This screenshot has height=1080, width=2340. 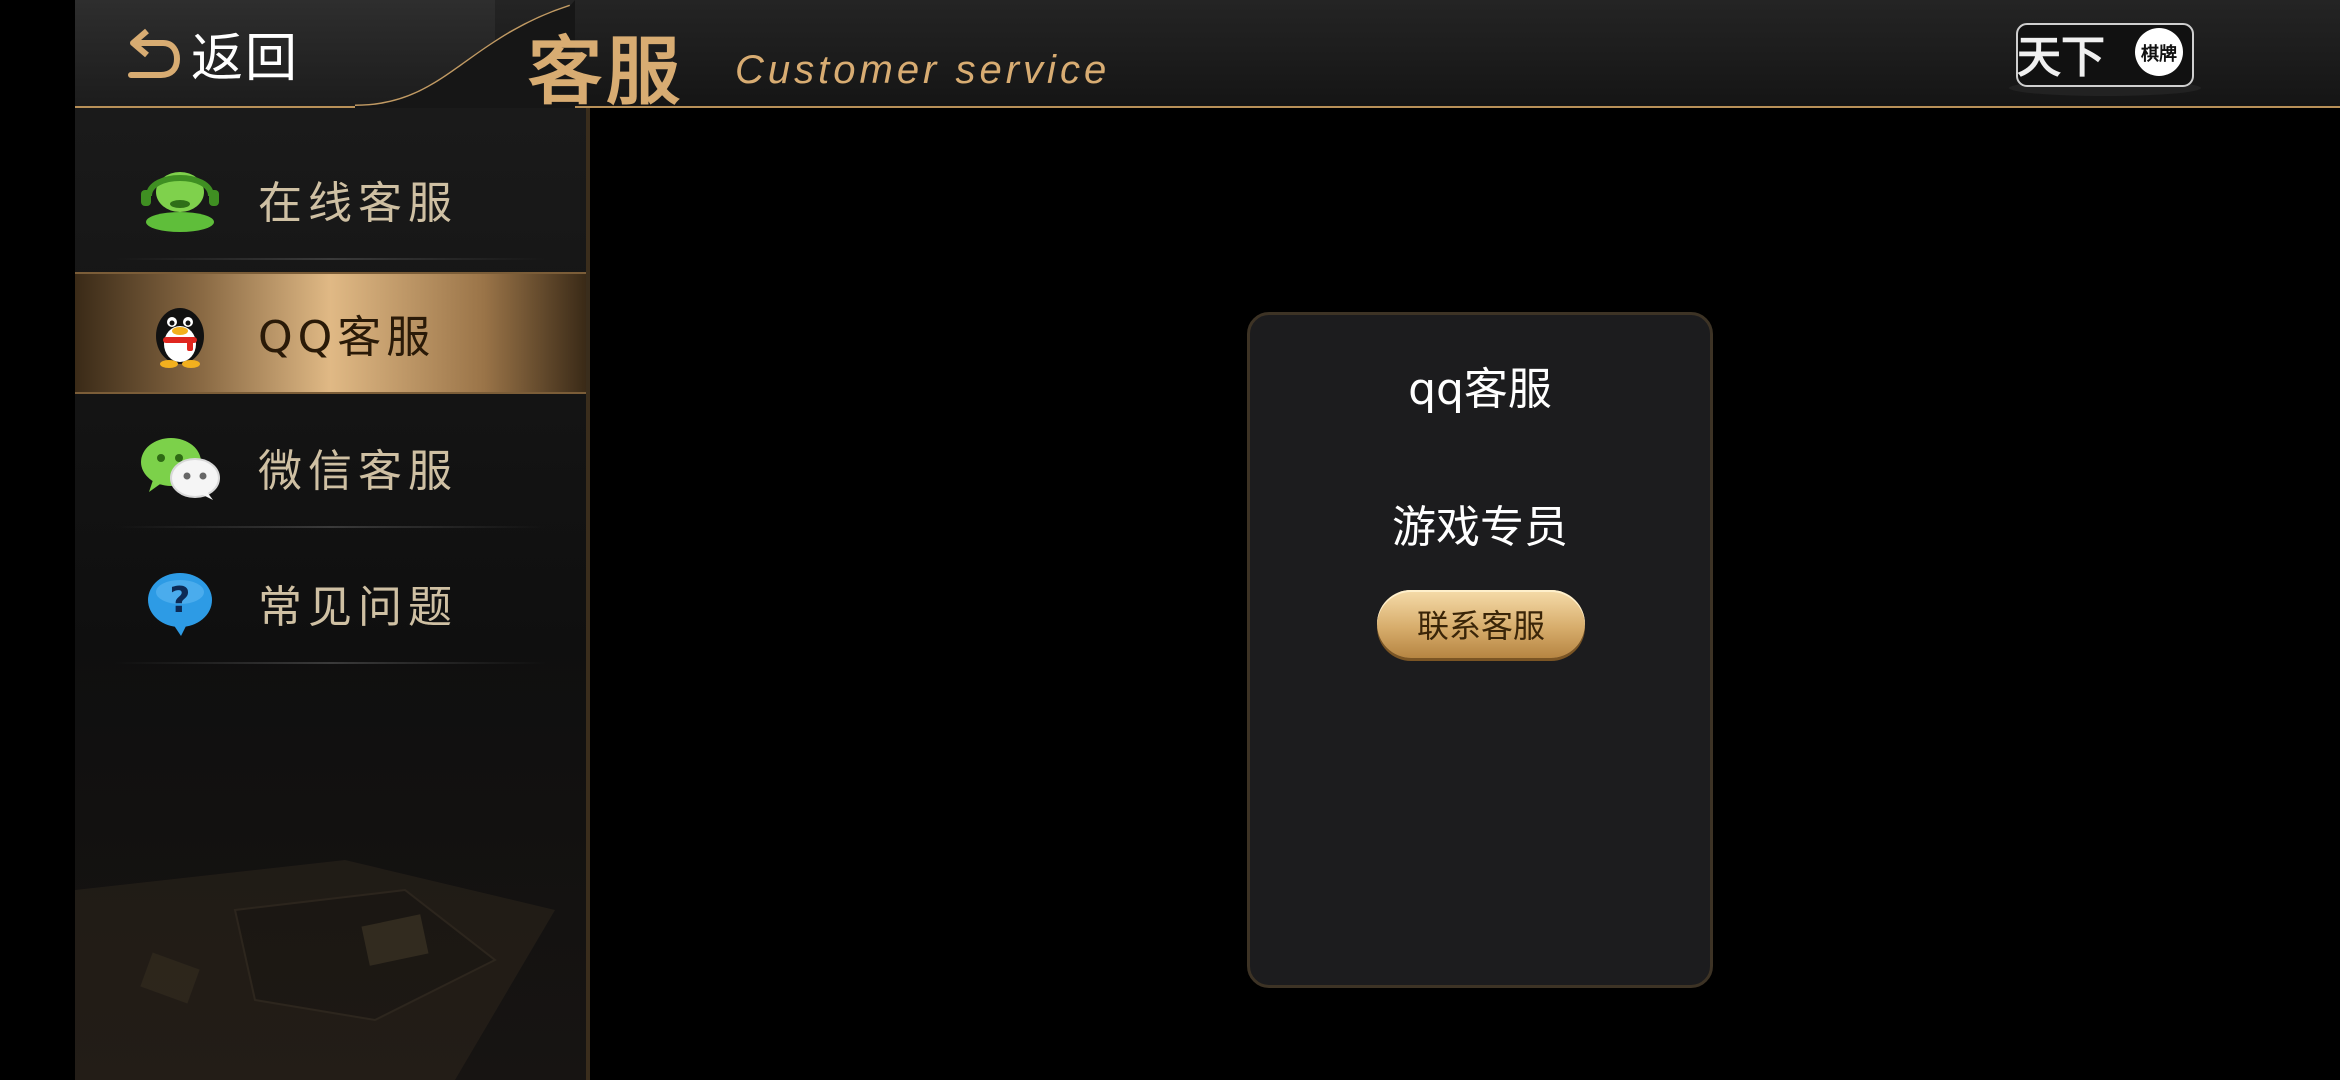 I want to click on sidebar-item-faq: ? 常见问题, so click(x=330, y=603).